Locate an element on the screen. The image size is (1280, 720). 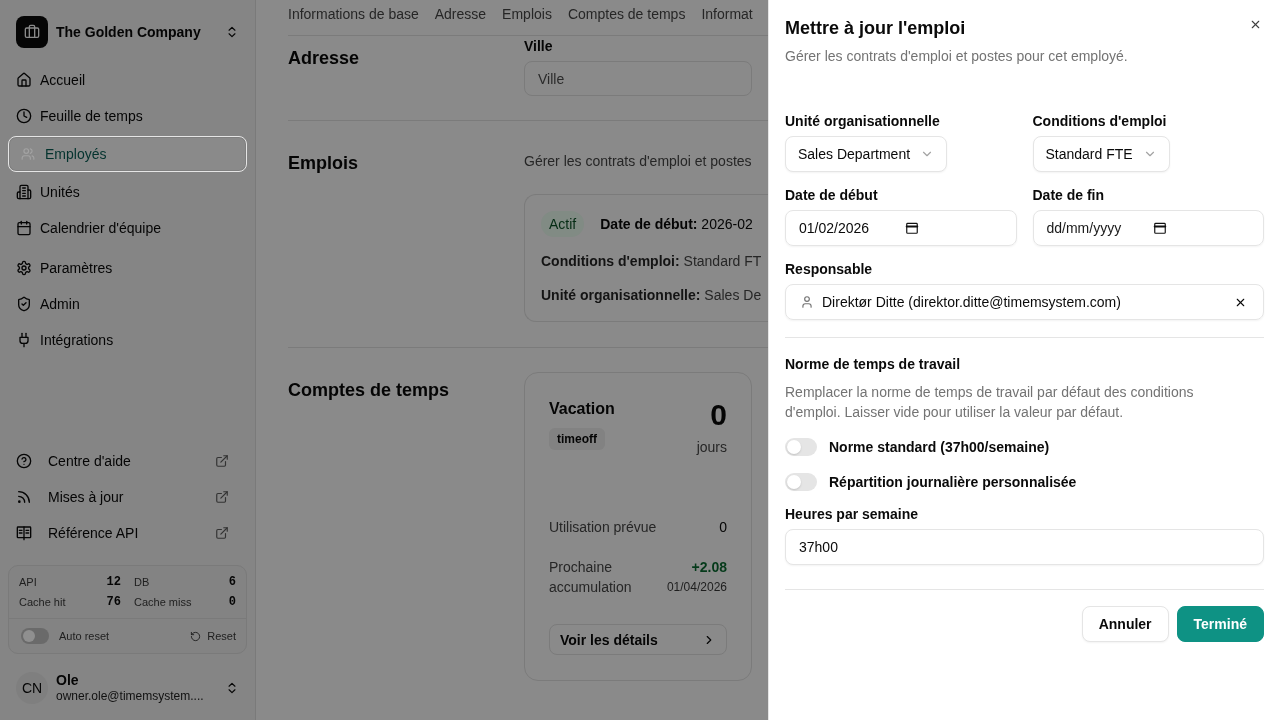
building-icon is located at coordinates (24, 192).